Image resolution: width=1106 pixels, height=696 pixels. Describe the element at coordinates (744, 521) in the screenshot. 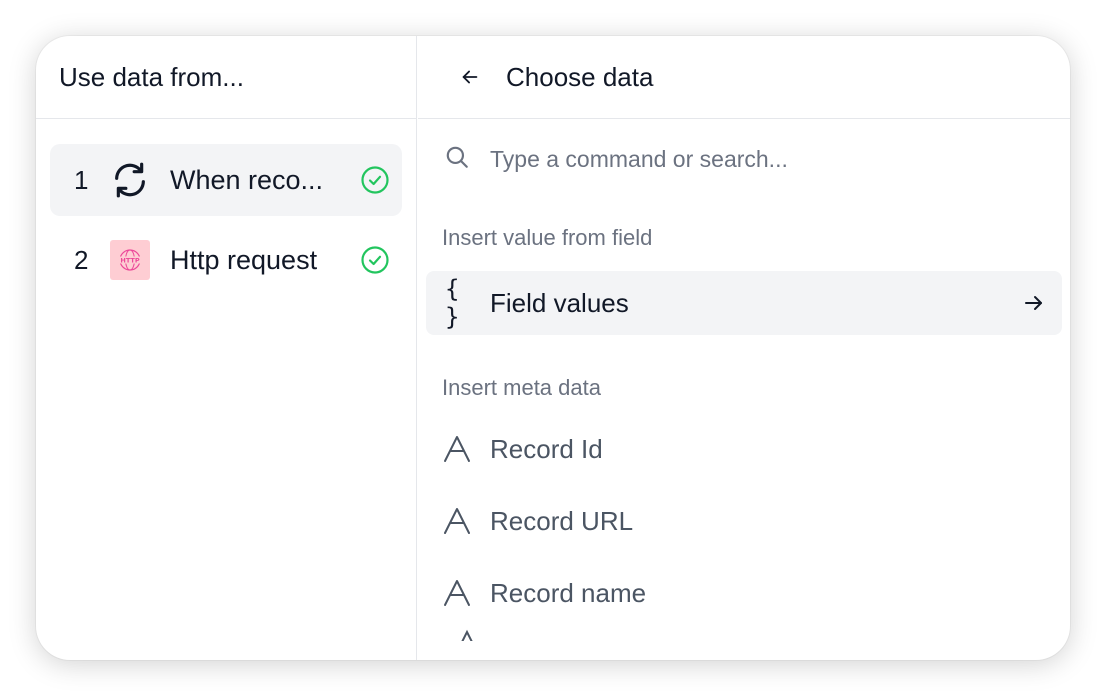

I see `meta-item-record-url: Record URL` at that location.